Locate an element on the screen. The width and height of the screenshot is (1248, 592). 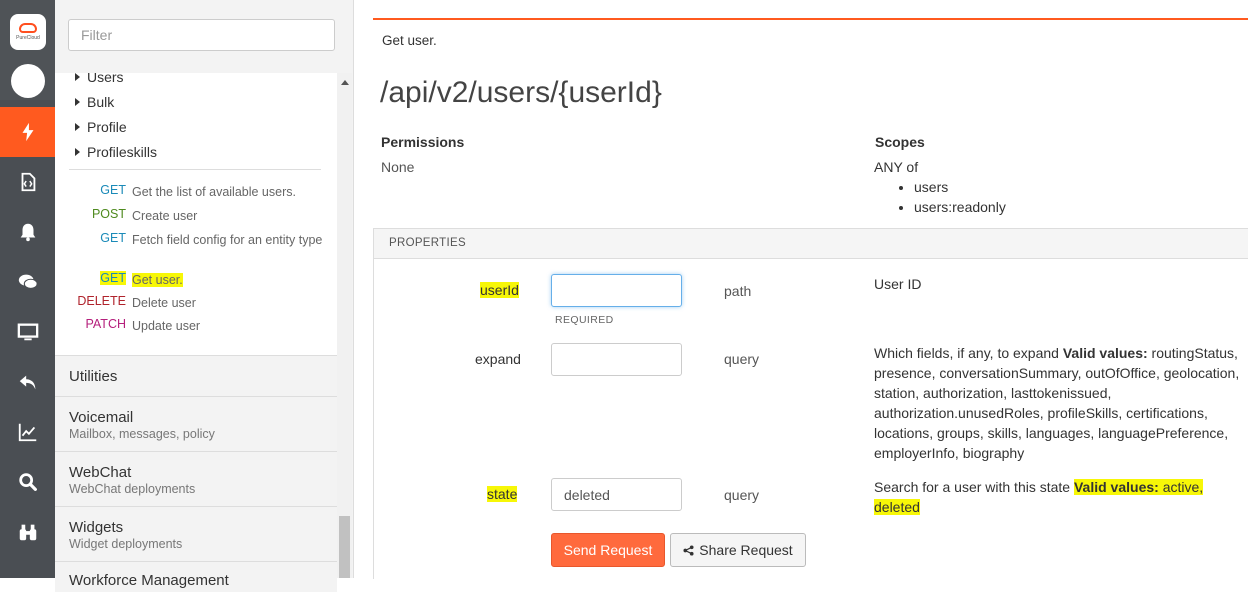
share-request-button: Share Request is located at coordinates (738, 550).